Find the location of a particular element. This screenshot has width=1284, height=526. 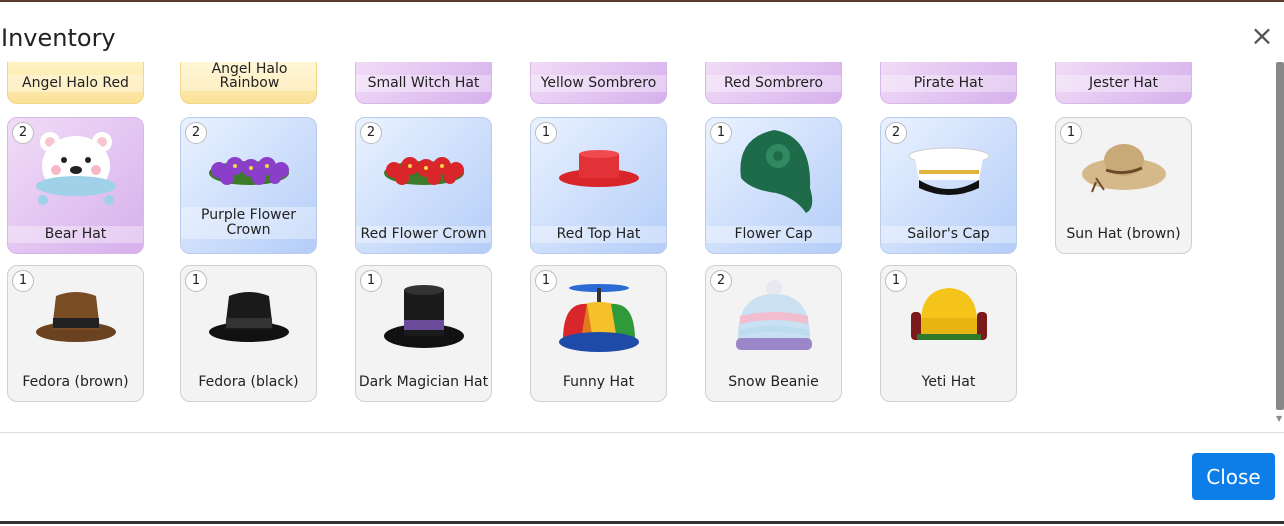

item-label: Dark Magician Hat is located at coordinates (423, 382).